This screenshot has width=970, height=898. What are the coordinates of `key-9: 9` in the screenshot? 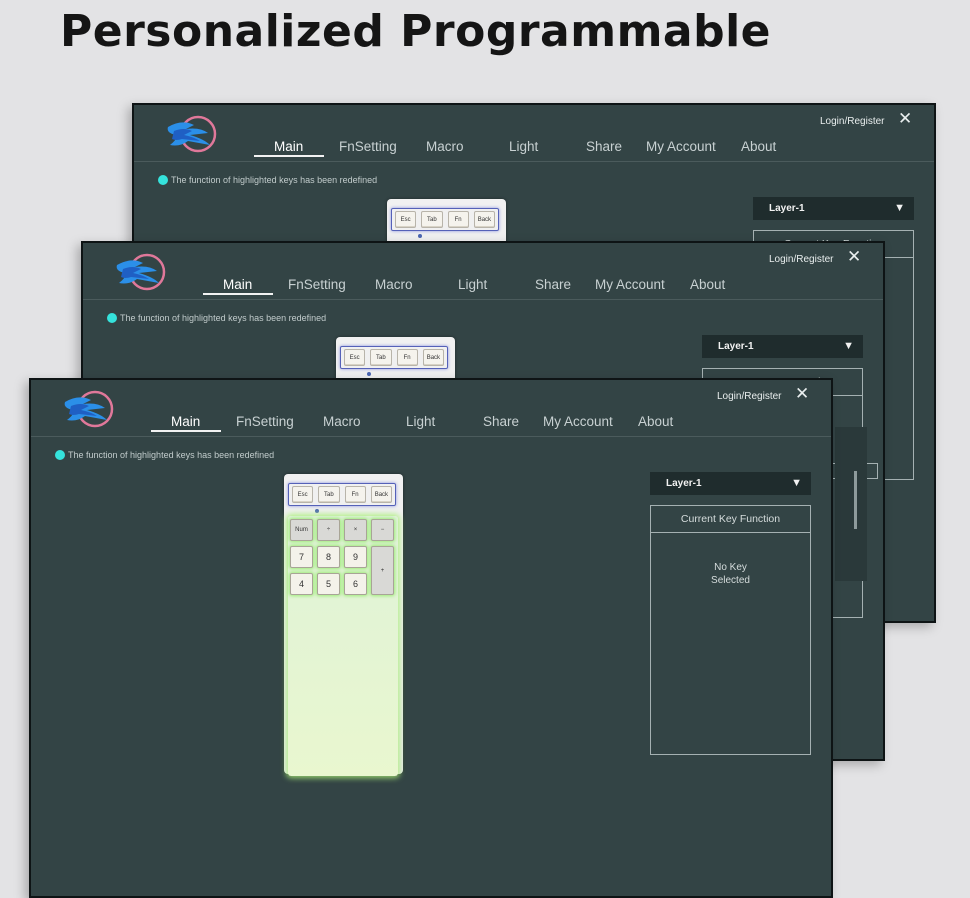 It's located at (355, 557).